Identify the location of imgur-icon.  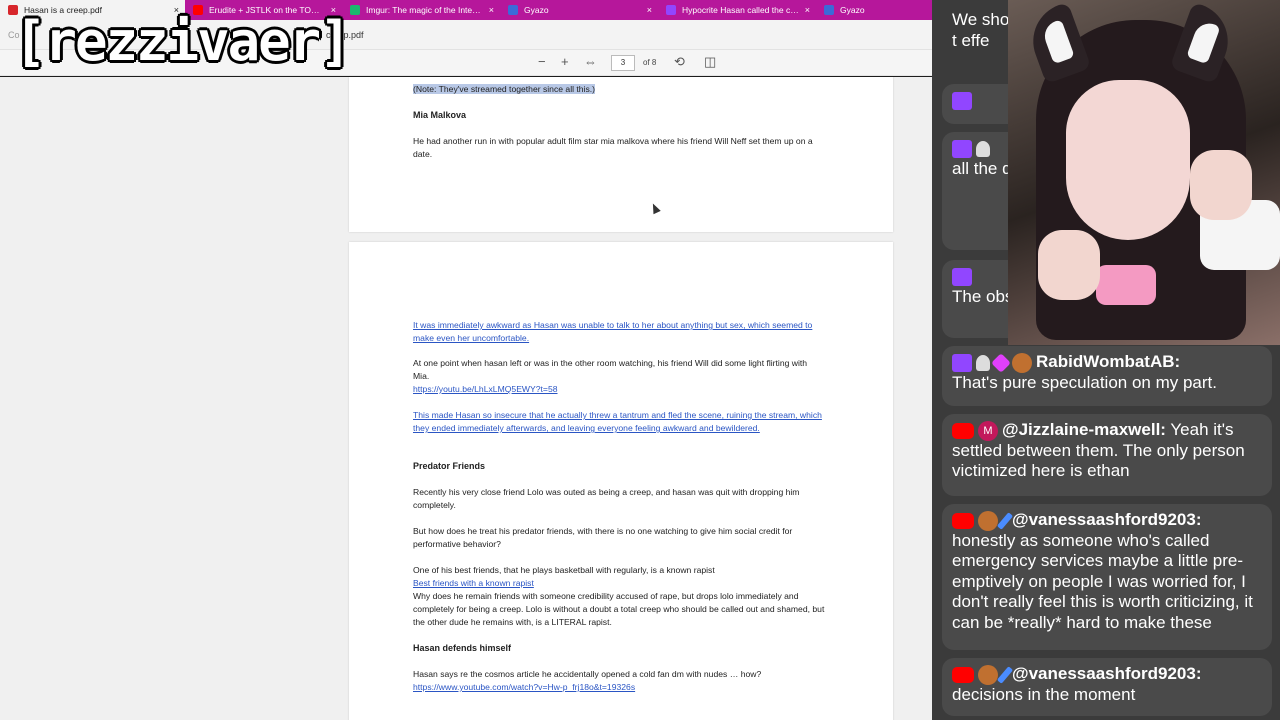
(355, 10).